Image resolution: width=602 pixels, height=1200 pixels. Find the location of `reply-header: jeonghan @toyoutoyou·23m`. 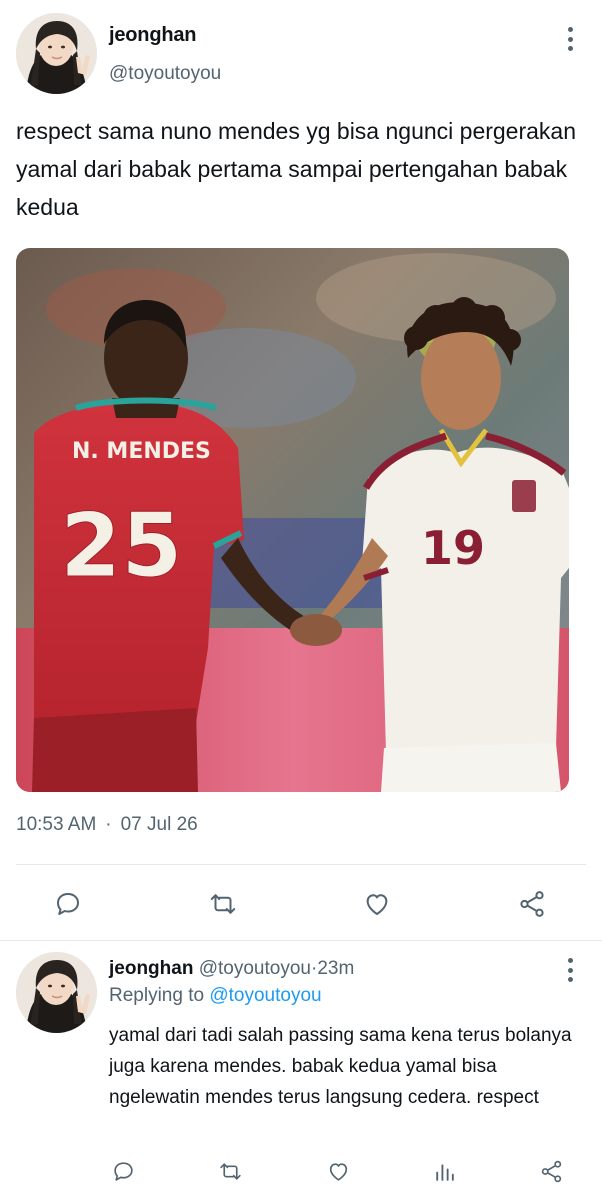

reply-header: jeonghan @toyoutoyou·23m is located at coordinates (231, 969).